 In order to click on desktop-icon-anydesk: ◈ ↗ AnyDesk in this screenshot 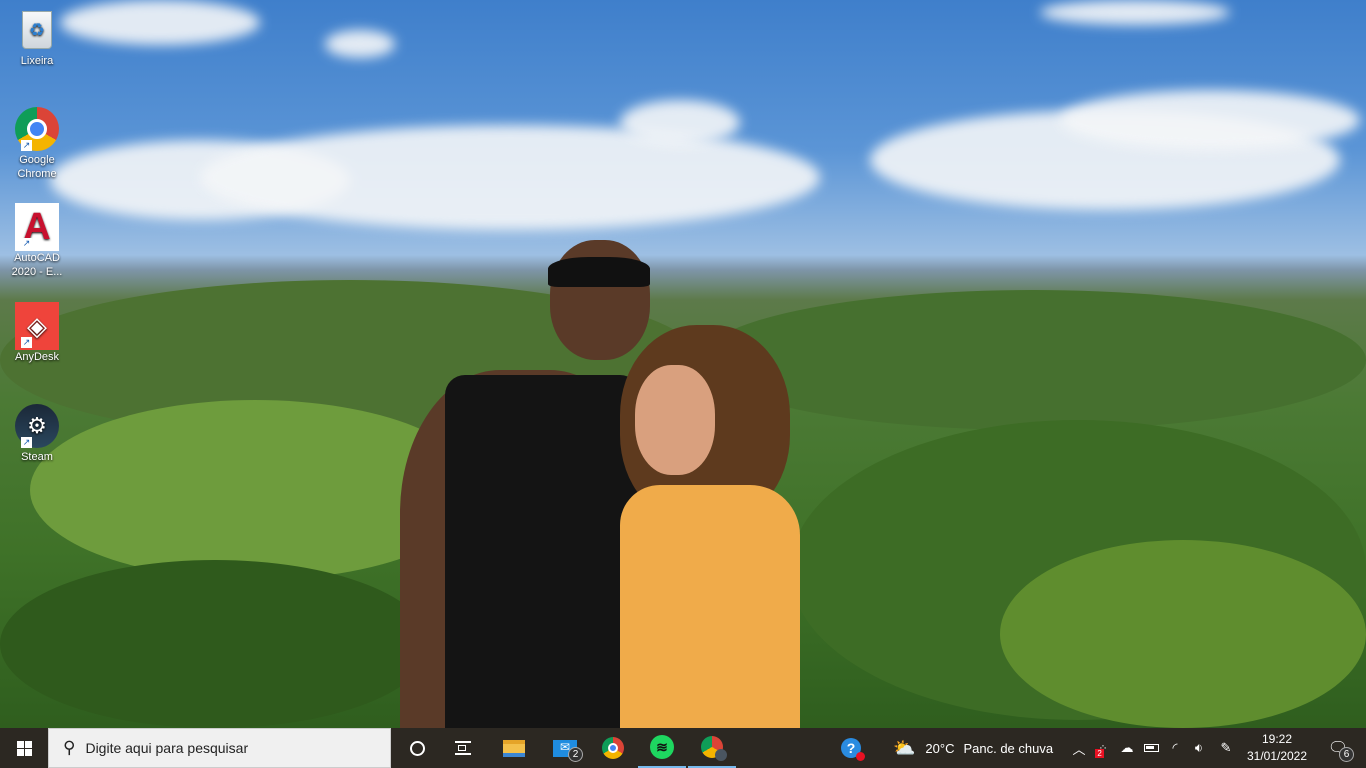, I will do `click(37, 333)`.